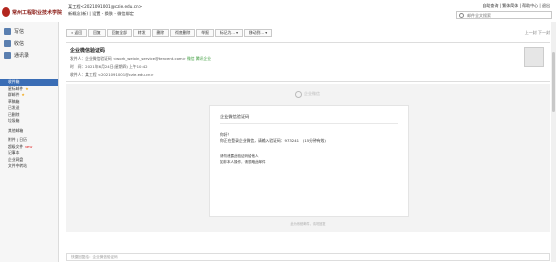 The width and height of the screenshot is (556, 262). Describe the element at coordinates (205, 33) in the screenshot. I see `toolbar-button: 举报` at that location.